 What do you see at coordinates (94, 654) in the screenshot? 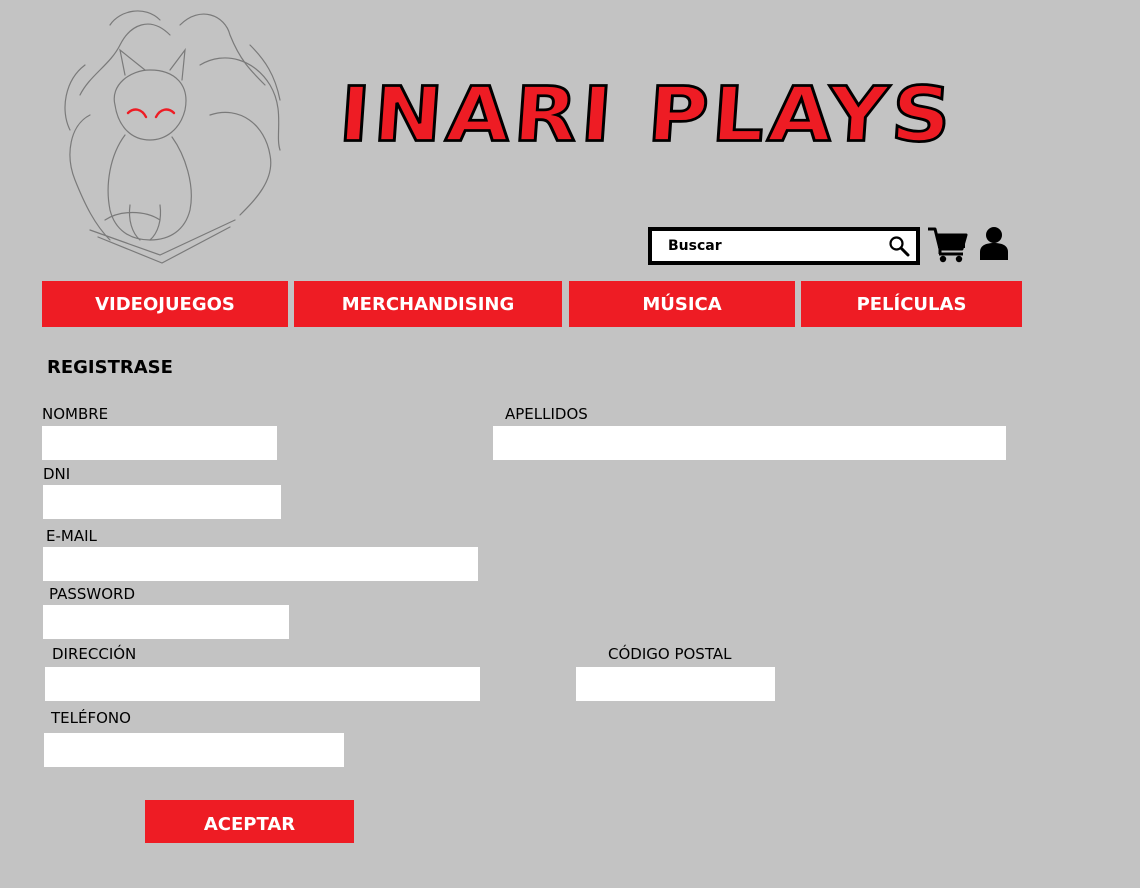
I see `direccion-label: DIRECCIÓN` at bounding box center [94, 654].